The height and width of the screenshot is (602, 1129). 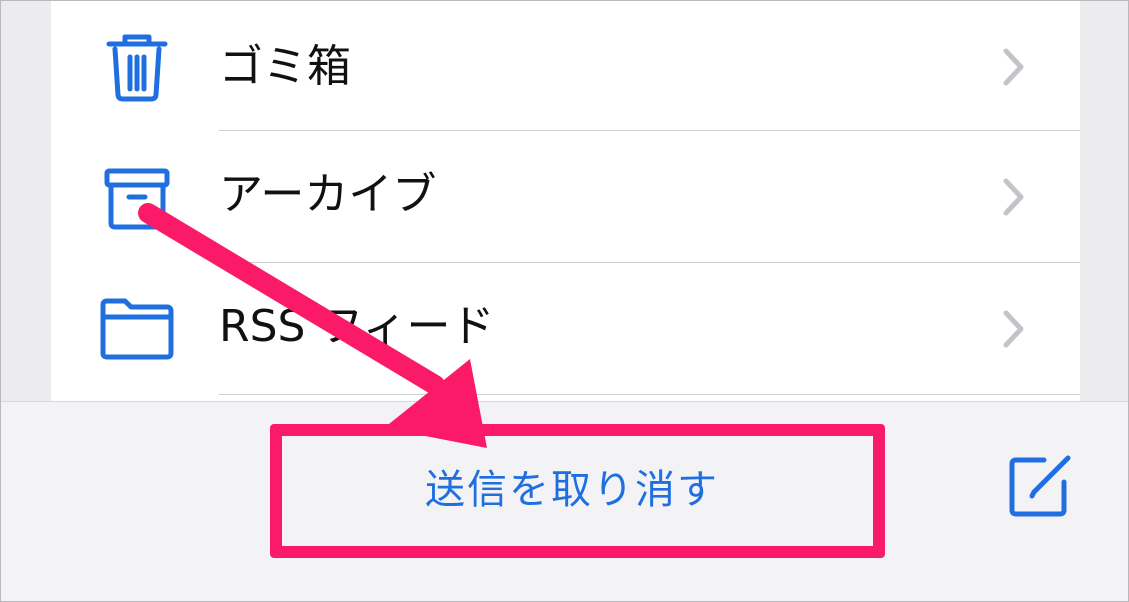 What do you see at coordinates (1040, 486) in the screenshot?
I see `compose-icon` at bounding box center [1040, 486].